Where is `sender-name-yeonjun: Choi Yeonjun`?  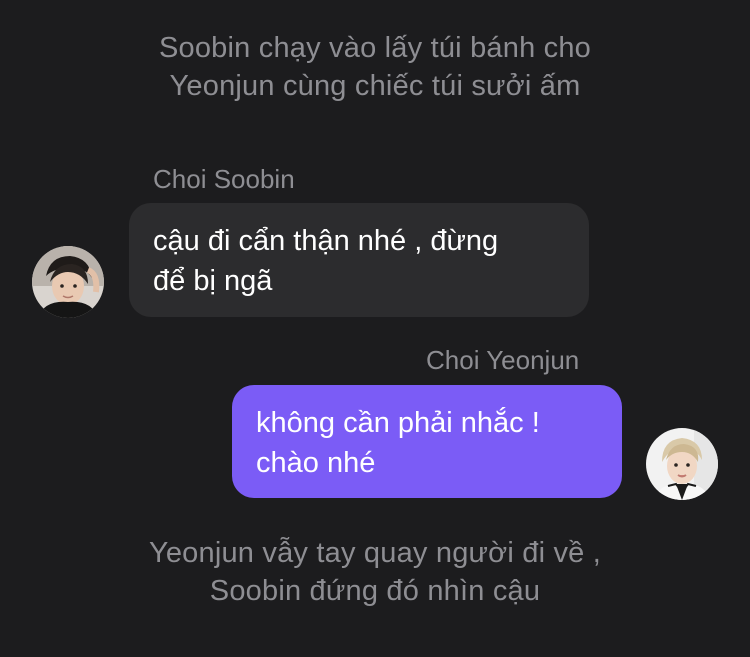 sender-name-yeonjun: Choi Yeonjun is located at coordinates (503, 360).